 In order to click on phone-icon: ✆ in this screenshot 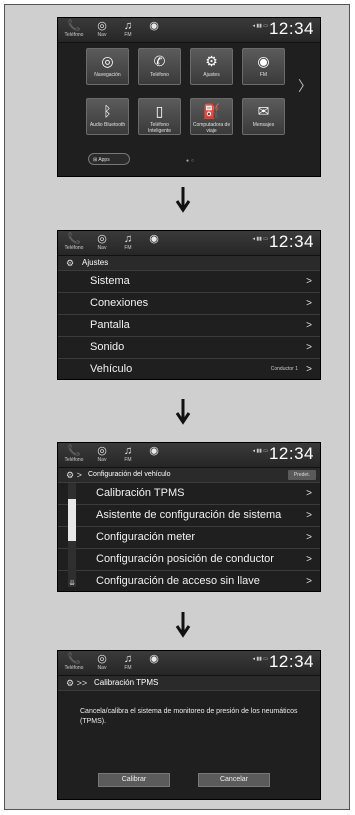, I will do `click(159, 61)`.